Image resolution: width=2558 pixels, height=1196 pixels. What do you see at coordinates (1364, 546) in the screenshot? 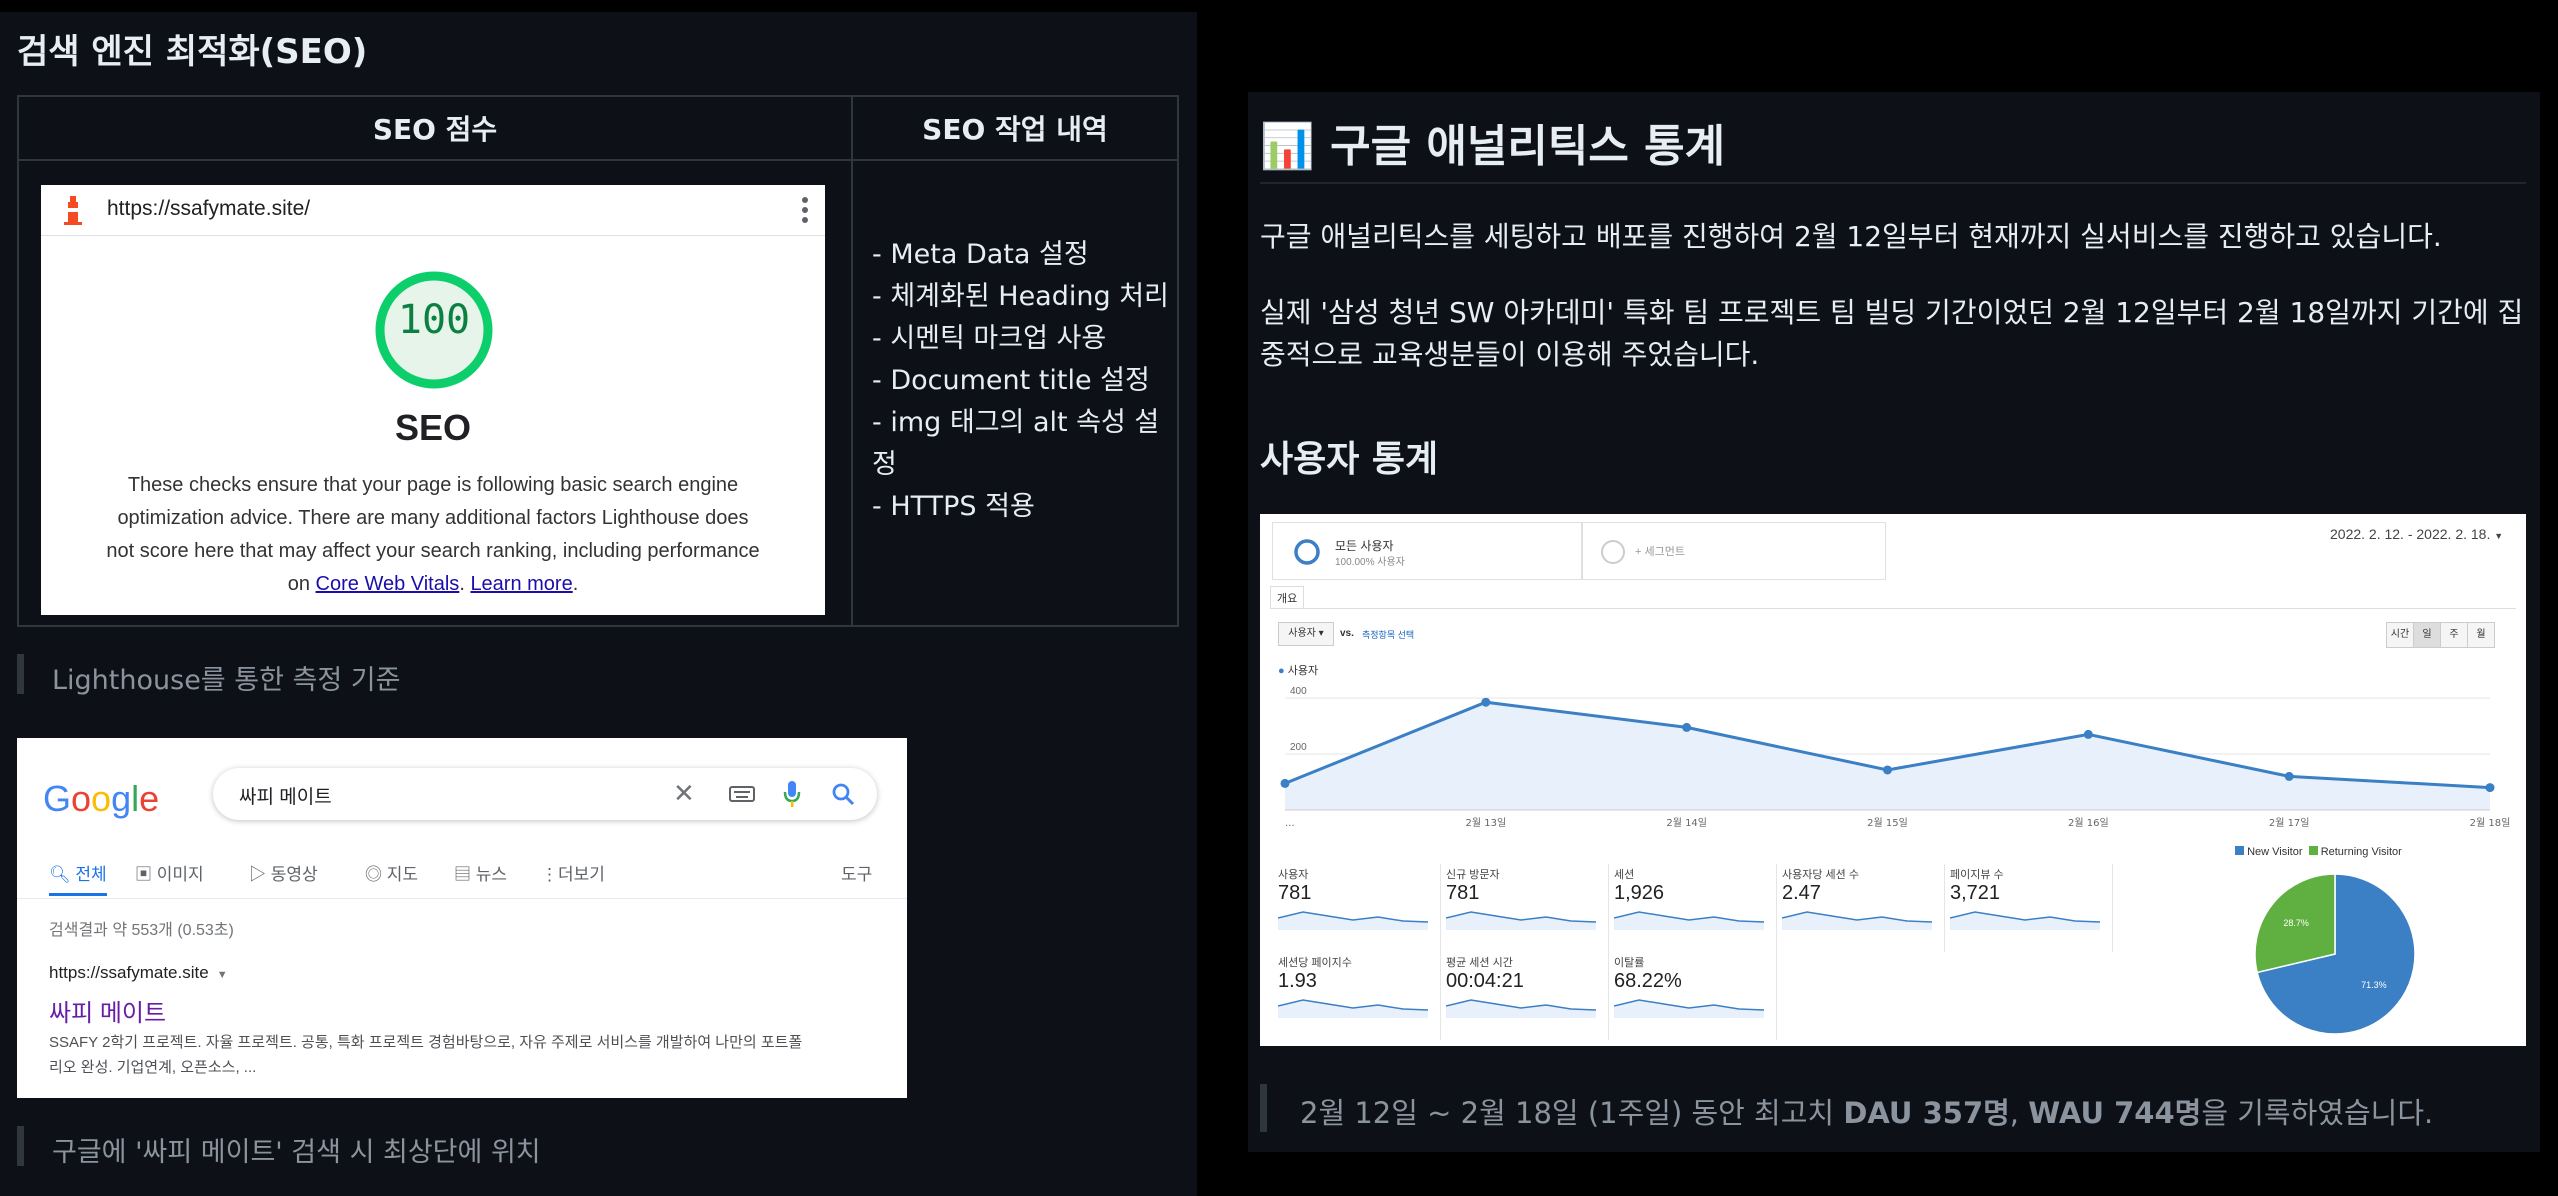
I see `segment-name: 모든 사용자` at bounding box center [1364, 546].